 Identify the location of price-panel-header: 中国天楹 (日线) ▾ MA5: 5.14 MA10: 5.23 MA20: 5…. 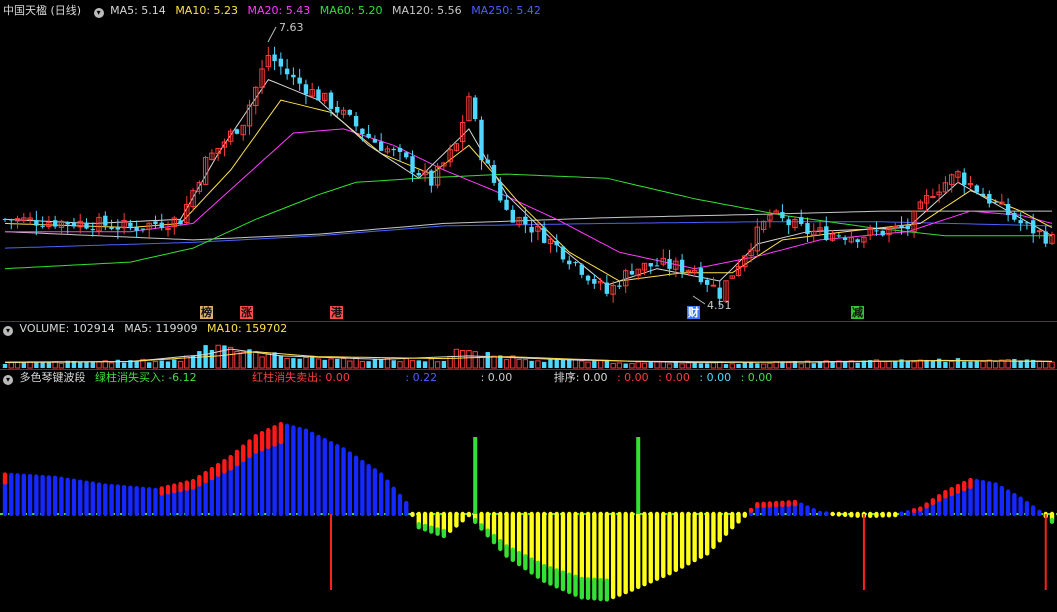
(273, 11).